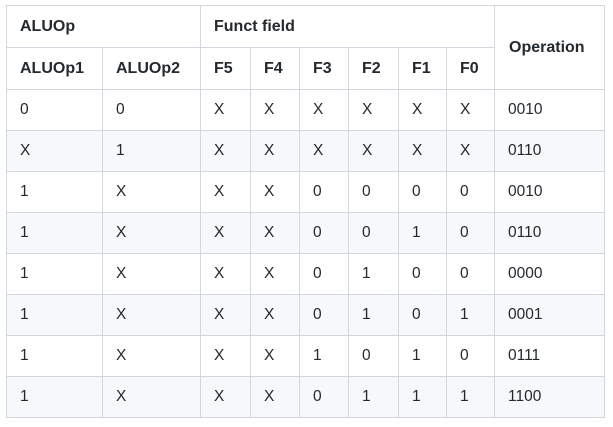 This screenshot has width=613, height=427. I want to click on header-aluop2: ALUOp2, so click(151, 68).